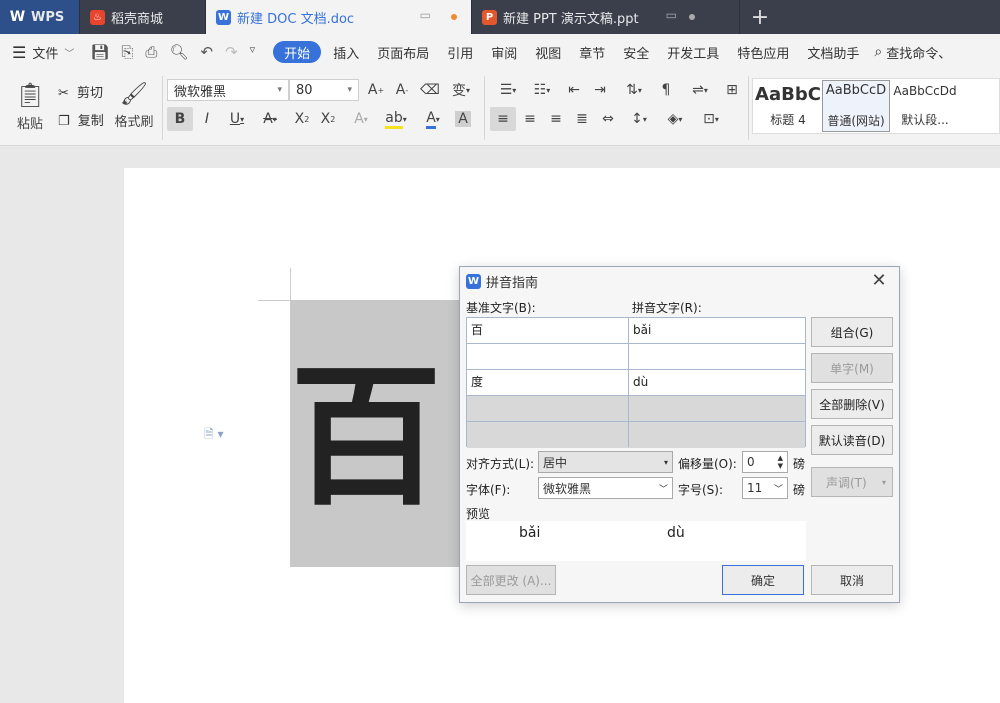 The image size is (1000, 703). What do you see at coordinates (925, 91) in the screenshot?
I see `style-sample: AaBbCcDd` at bounding box center [925, 91].